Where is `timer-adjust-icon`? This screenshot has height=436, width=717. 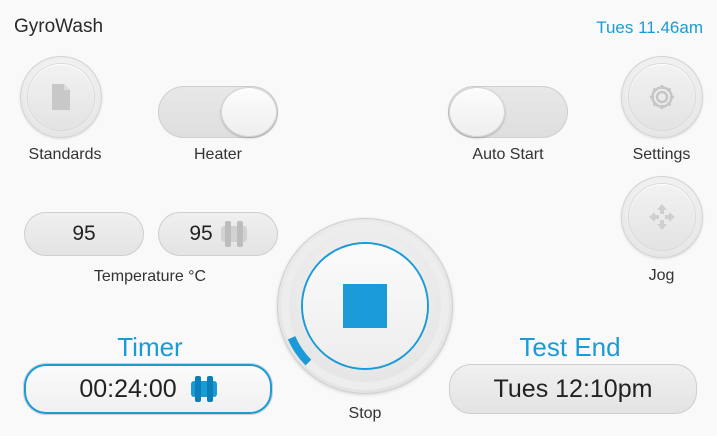
timer-adjust-icon is located at coordinates (203, 389).